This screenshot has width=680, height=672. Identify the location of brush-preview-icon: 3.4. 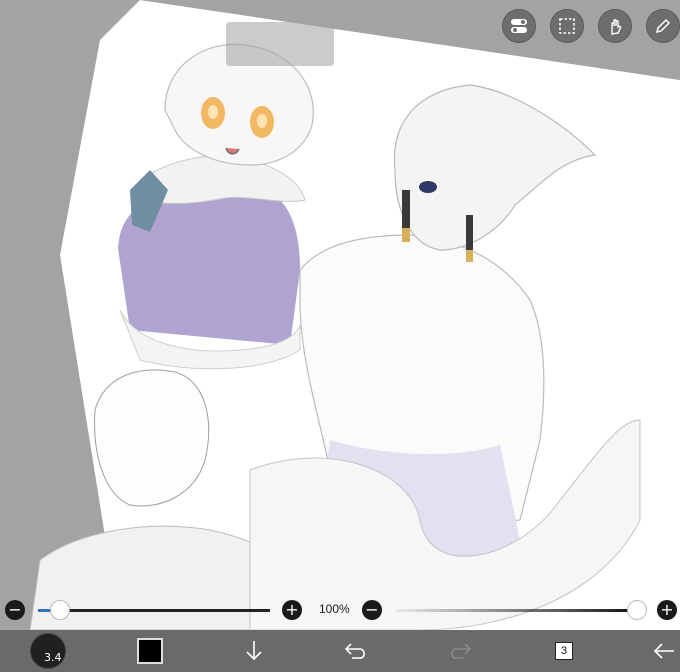
(48, 651).